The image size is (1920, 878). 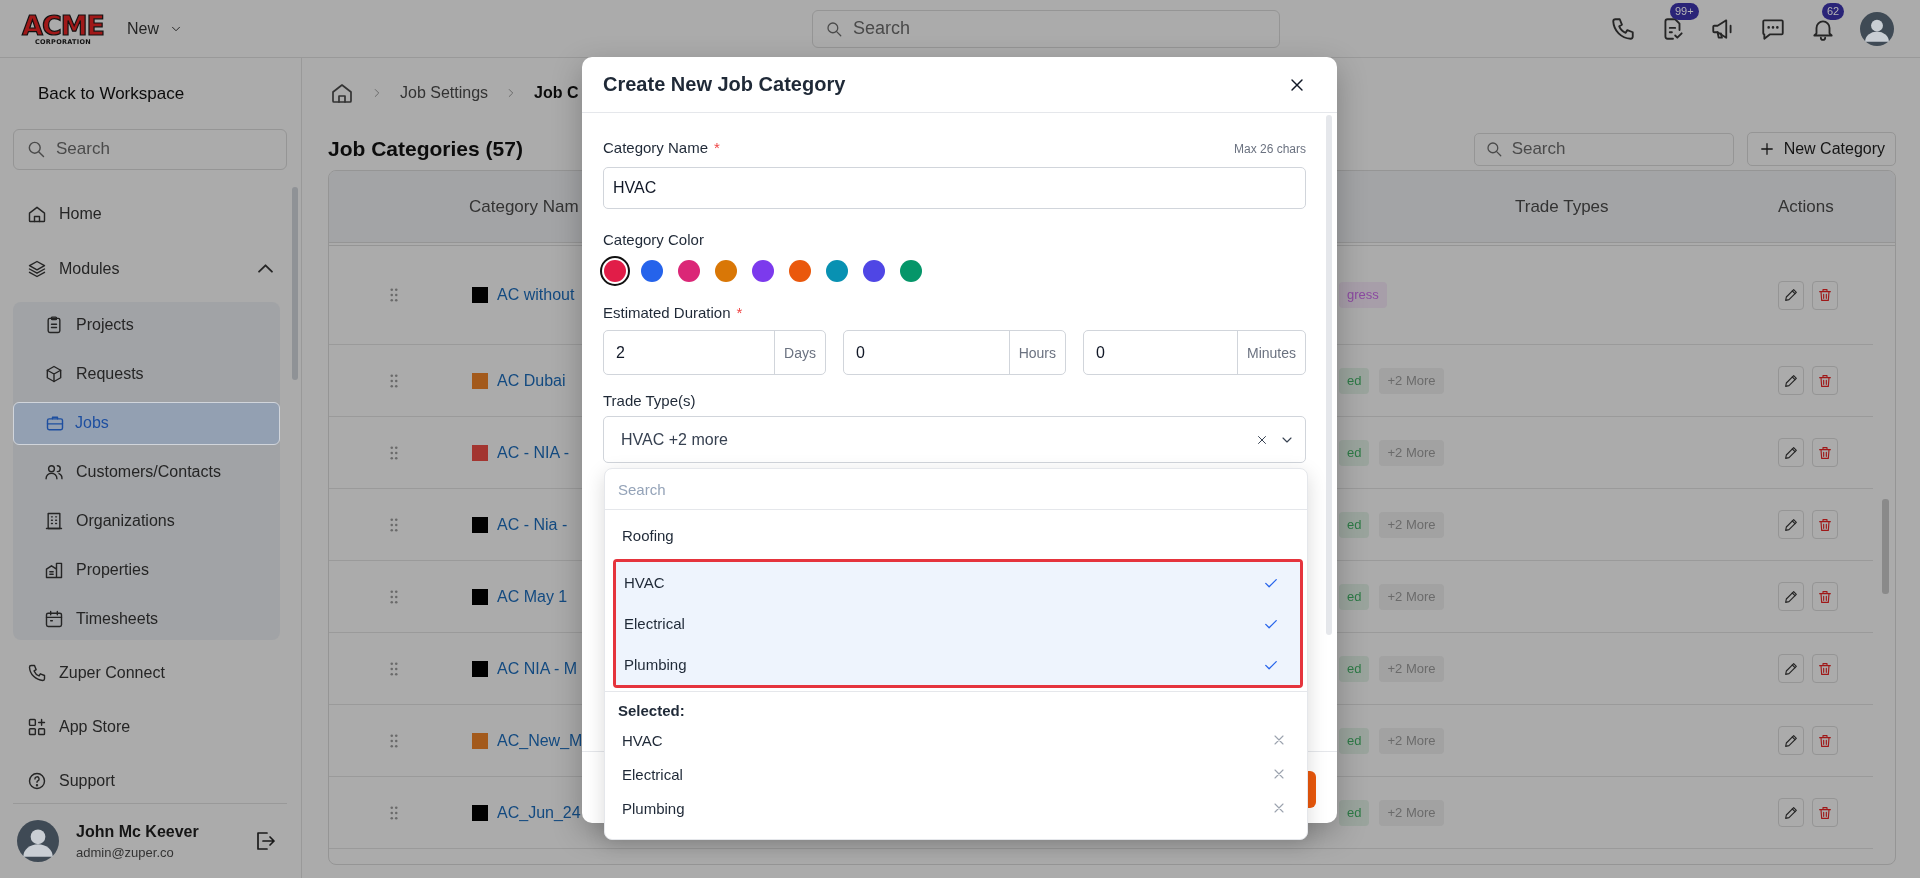 What do you see at coordinates (150, 781) in the screenshot?
I see `sidebar-item: Support` at bounding box center [150, 781].